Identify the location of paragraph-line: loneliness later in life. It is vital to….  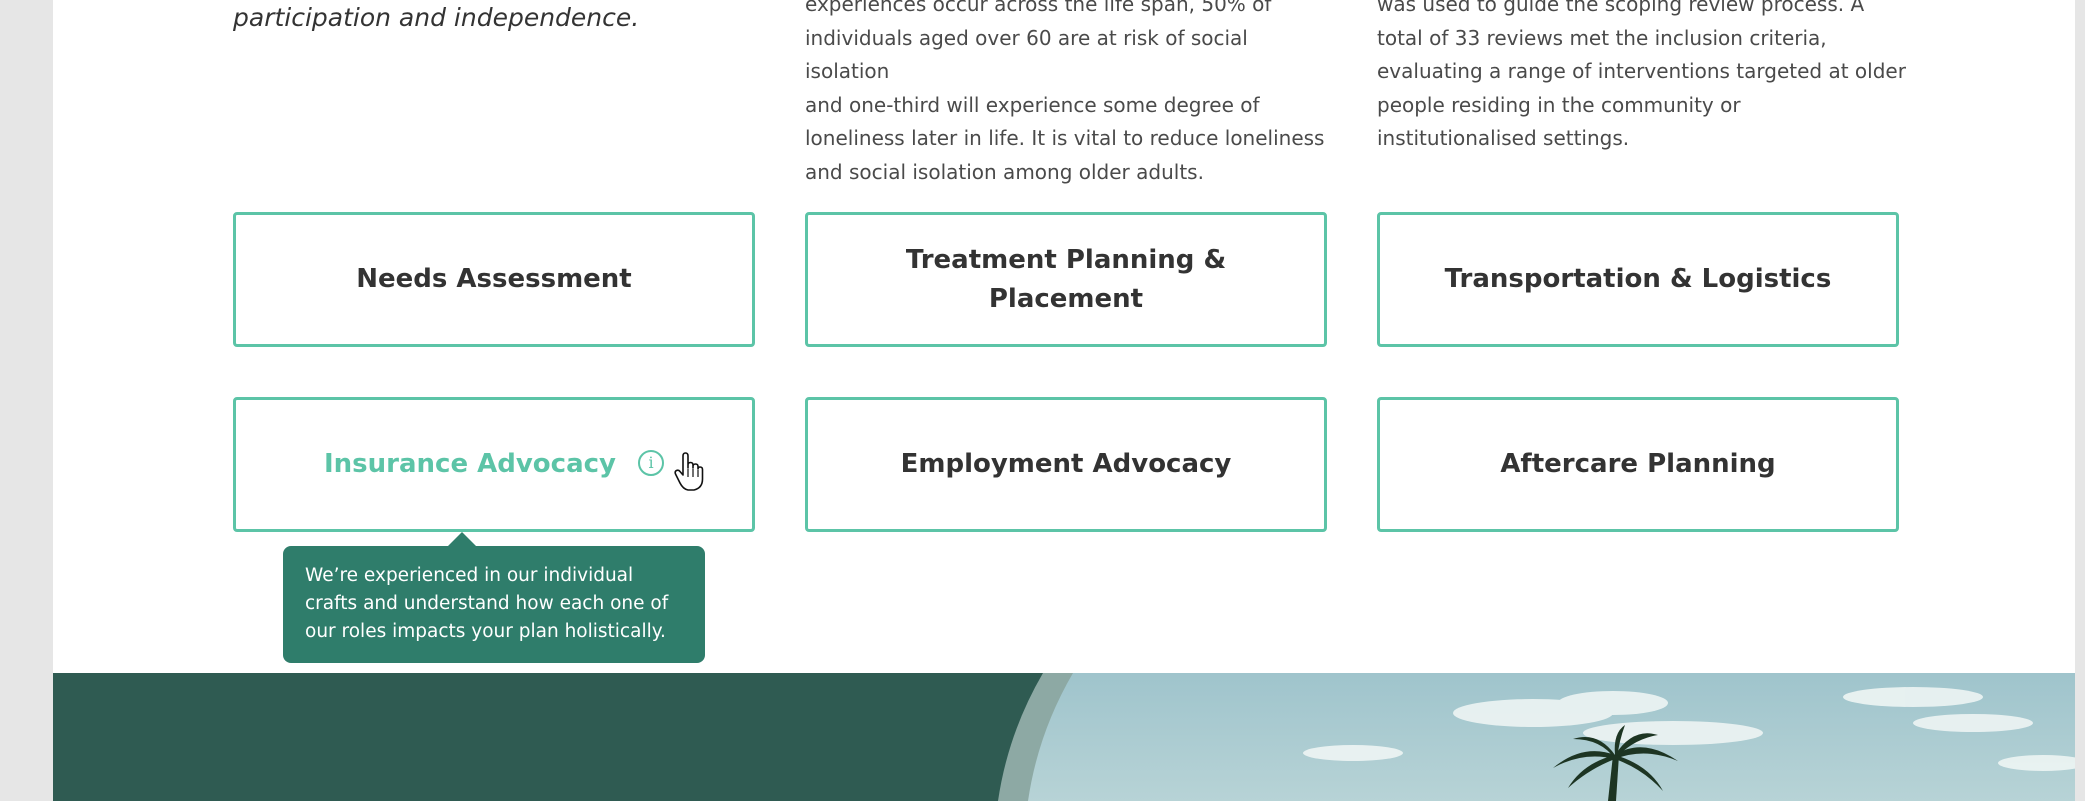
(1065, 138).